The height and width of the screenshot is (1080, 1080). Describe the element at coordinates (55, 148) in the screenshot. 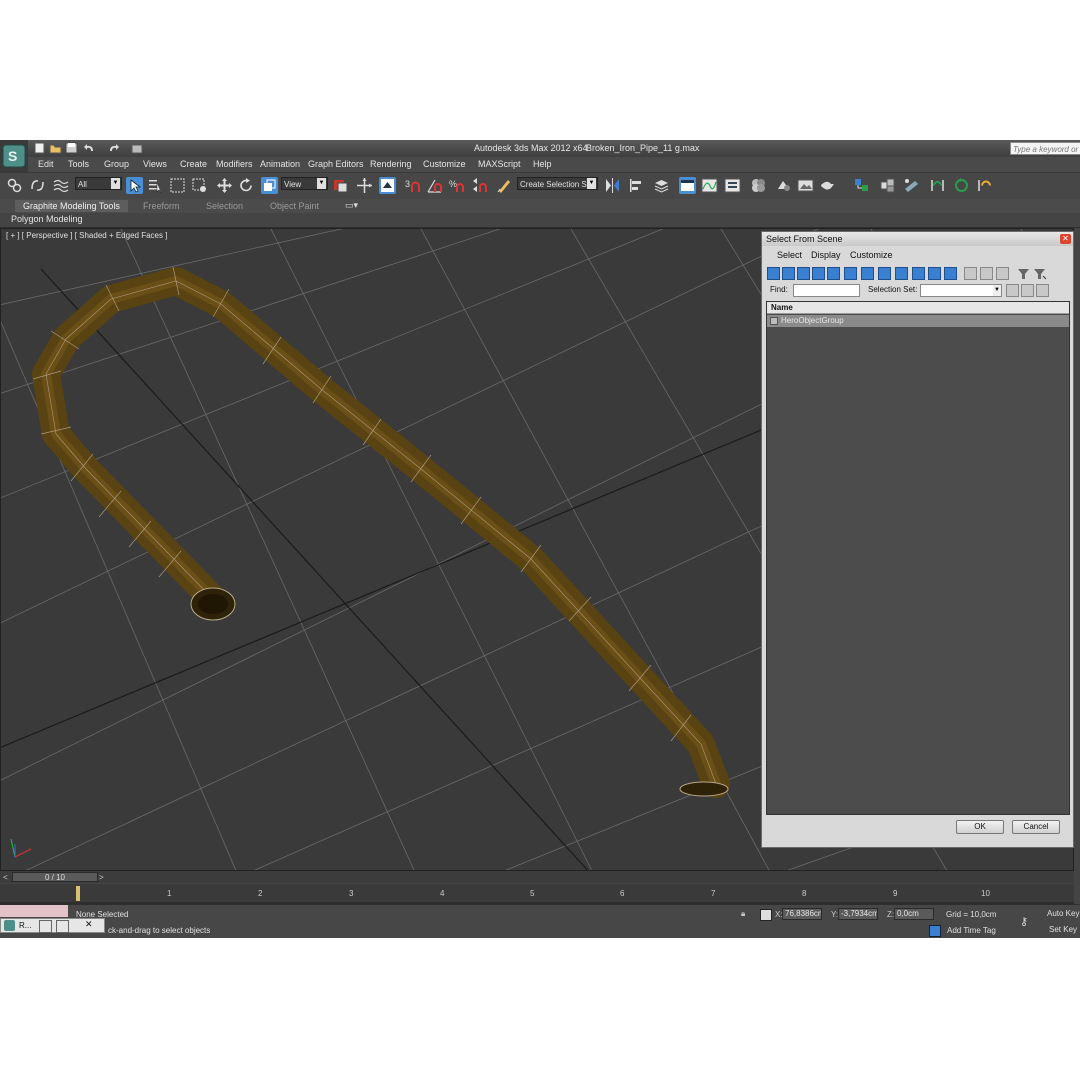

I see `open-file-icon` at that location.